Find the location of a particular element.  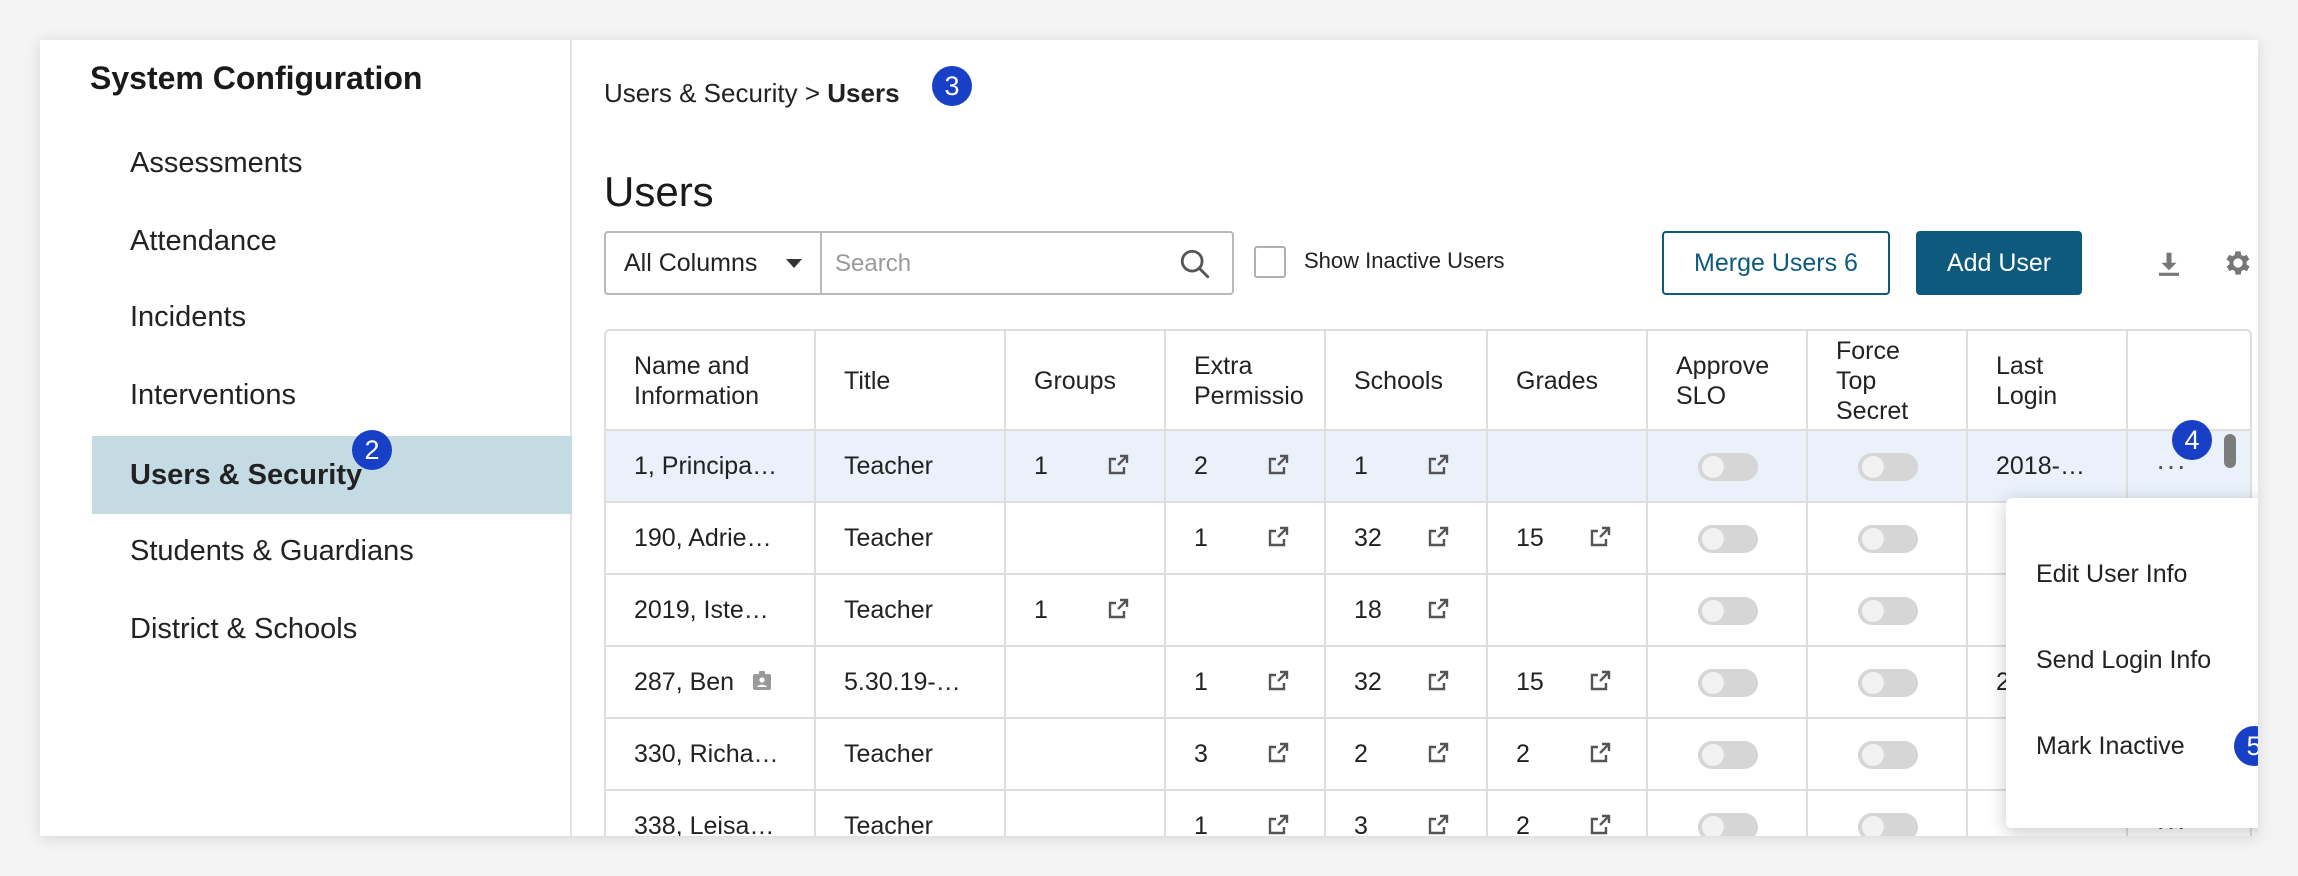

table-row: 190, Adrie… Teacher 1 32 15 is located at coordinates (1428, 539).